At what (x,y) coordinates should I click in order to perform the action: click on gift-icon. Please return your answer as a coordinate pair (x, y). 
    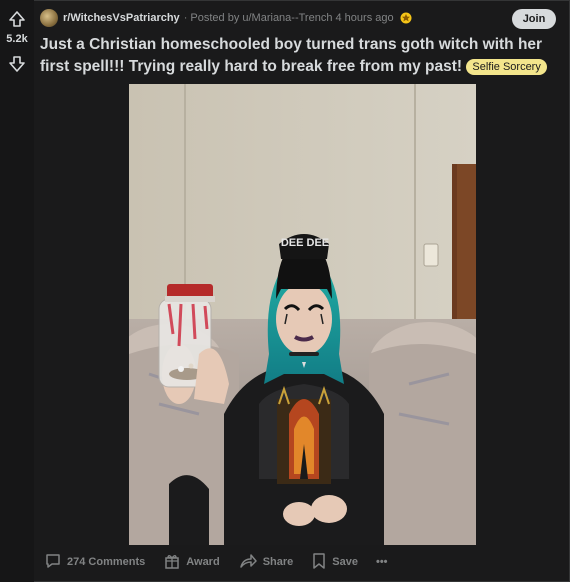
    Looking at the image, I should click on (174, 562).